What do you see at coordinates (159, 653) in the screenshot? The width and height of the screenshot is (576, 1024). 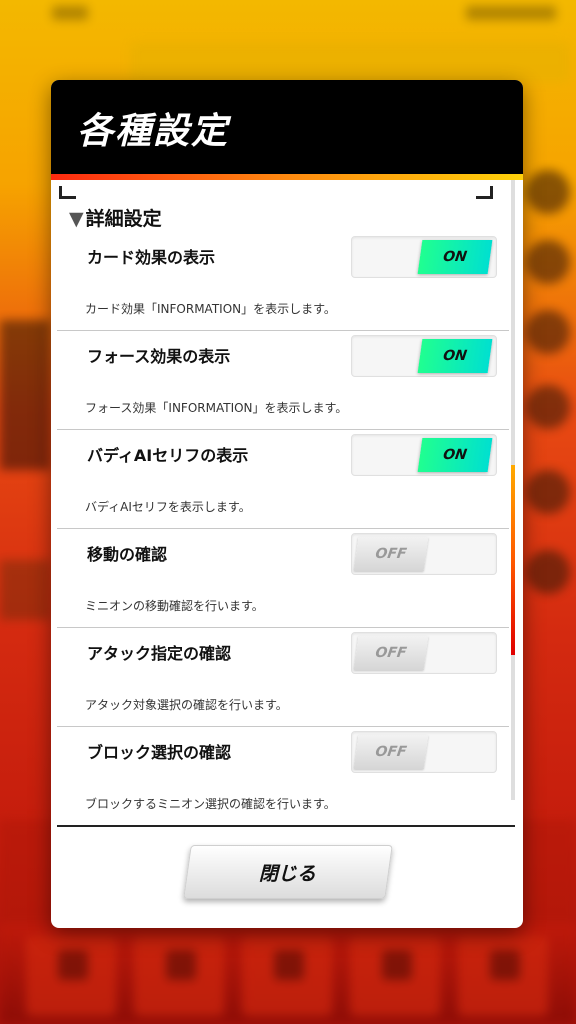 I see `setting-label: アタック指定の確認` at bounding box center [159, 653].